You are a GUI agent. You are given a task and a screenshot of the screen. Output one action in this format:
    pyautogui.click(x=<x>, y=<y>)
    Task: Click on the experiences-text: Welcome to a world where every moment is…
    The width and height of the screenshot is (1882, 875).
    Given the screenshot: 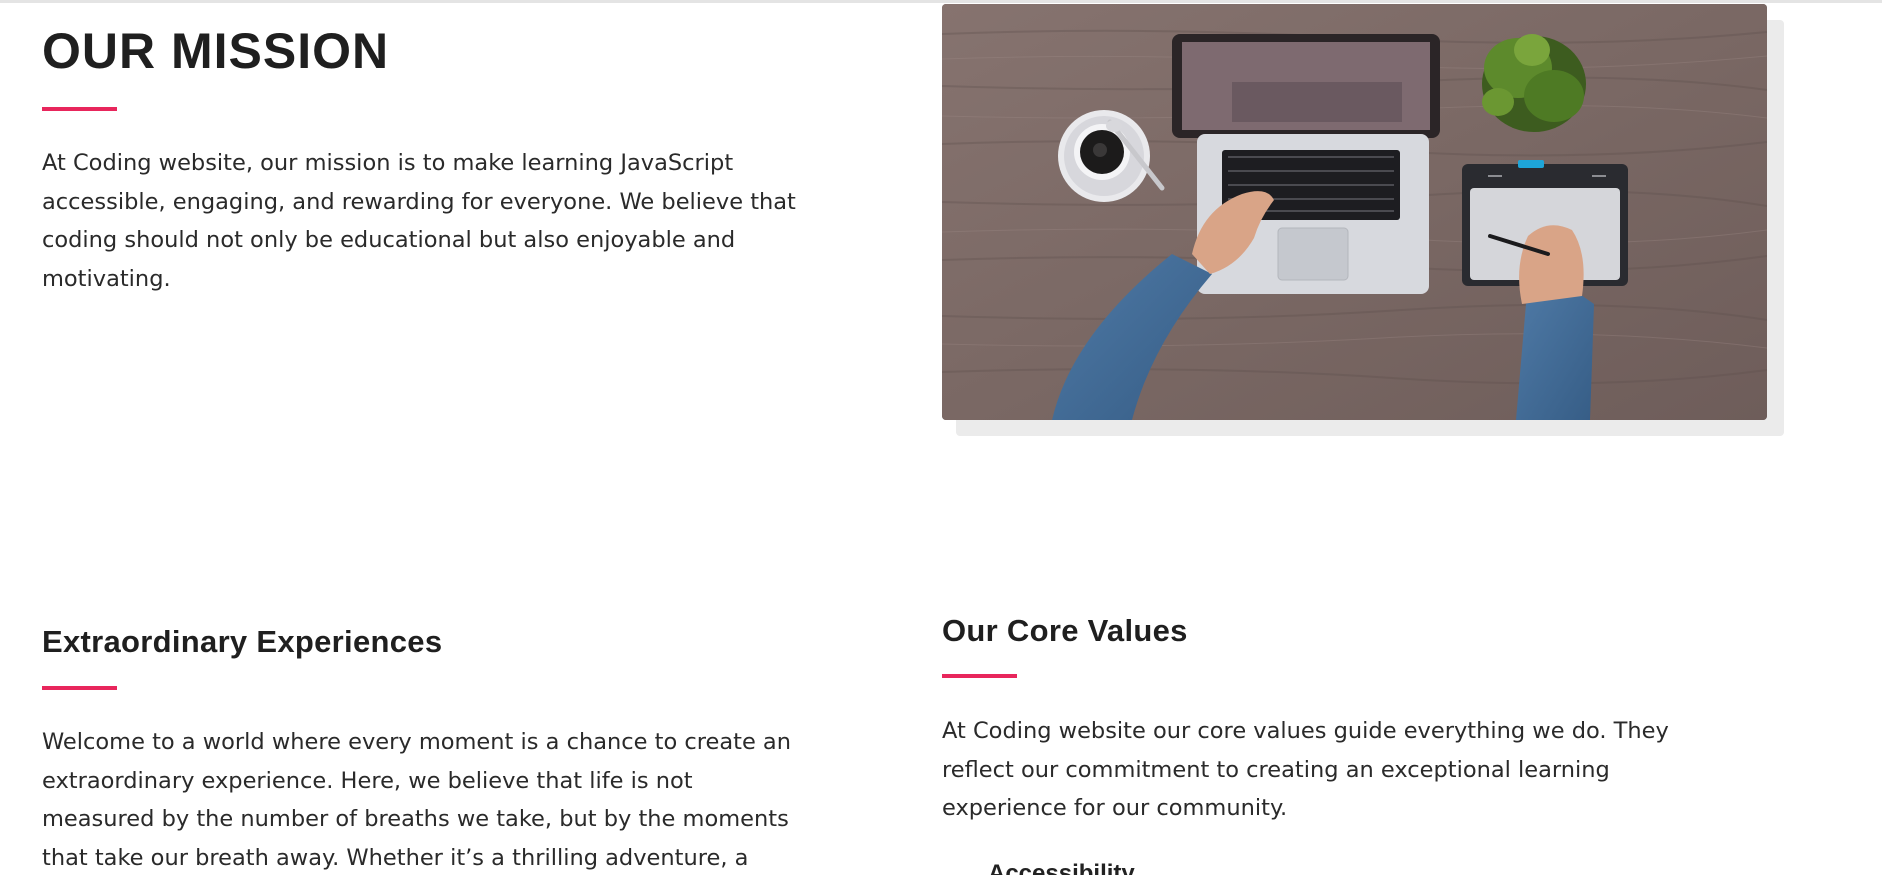 What is the action you would take?
    pyautogui.click(x=416, y=800)
    